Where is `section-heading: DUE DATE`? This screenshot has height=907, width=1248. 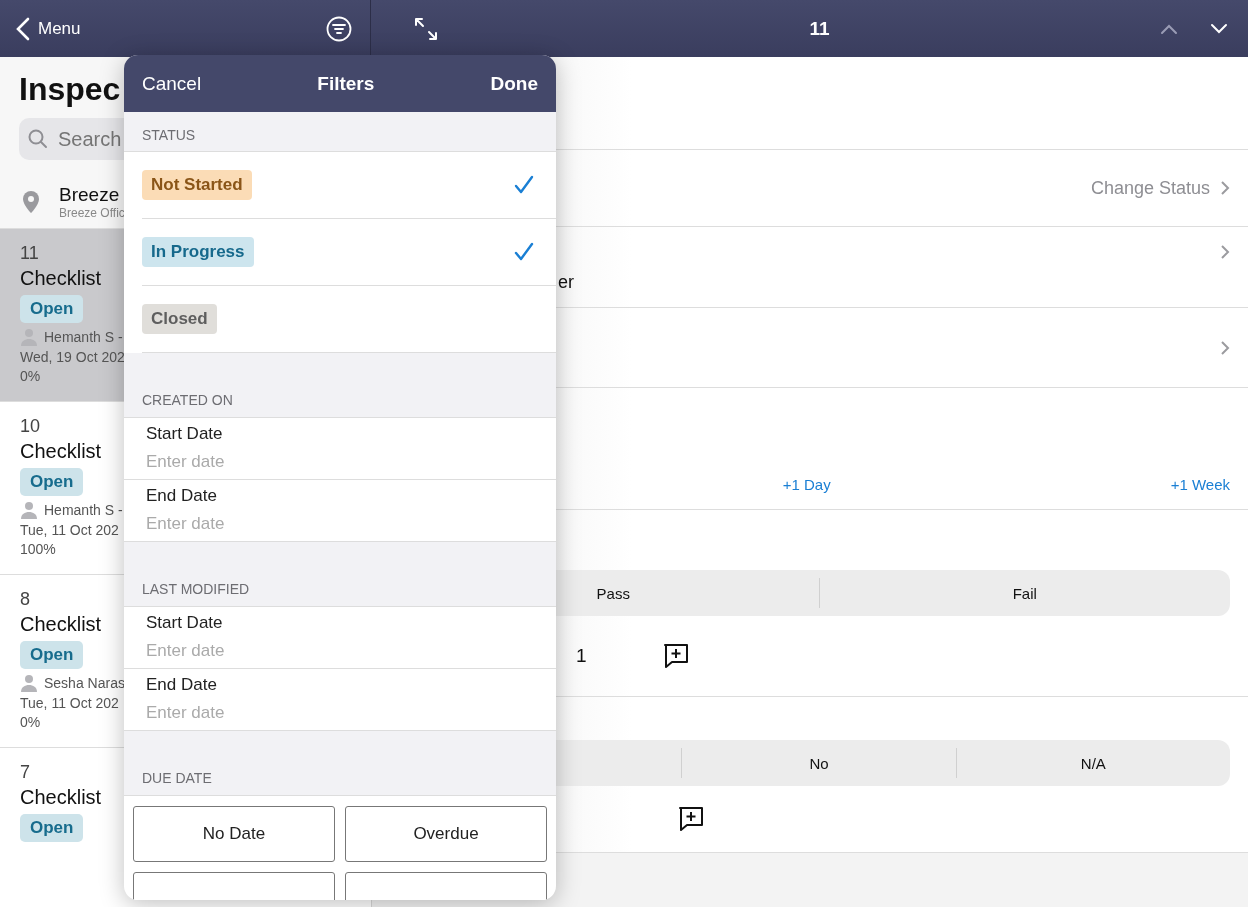 section-heading: DUE DATE is located at coordinates (177, 778).